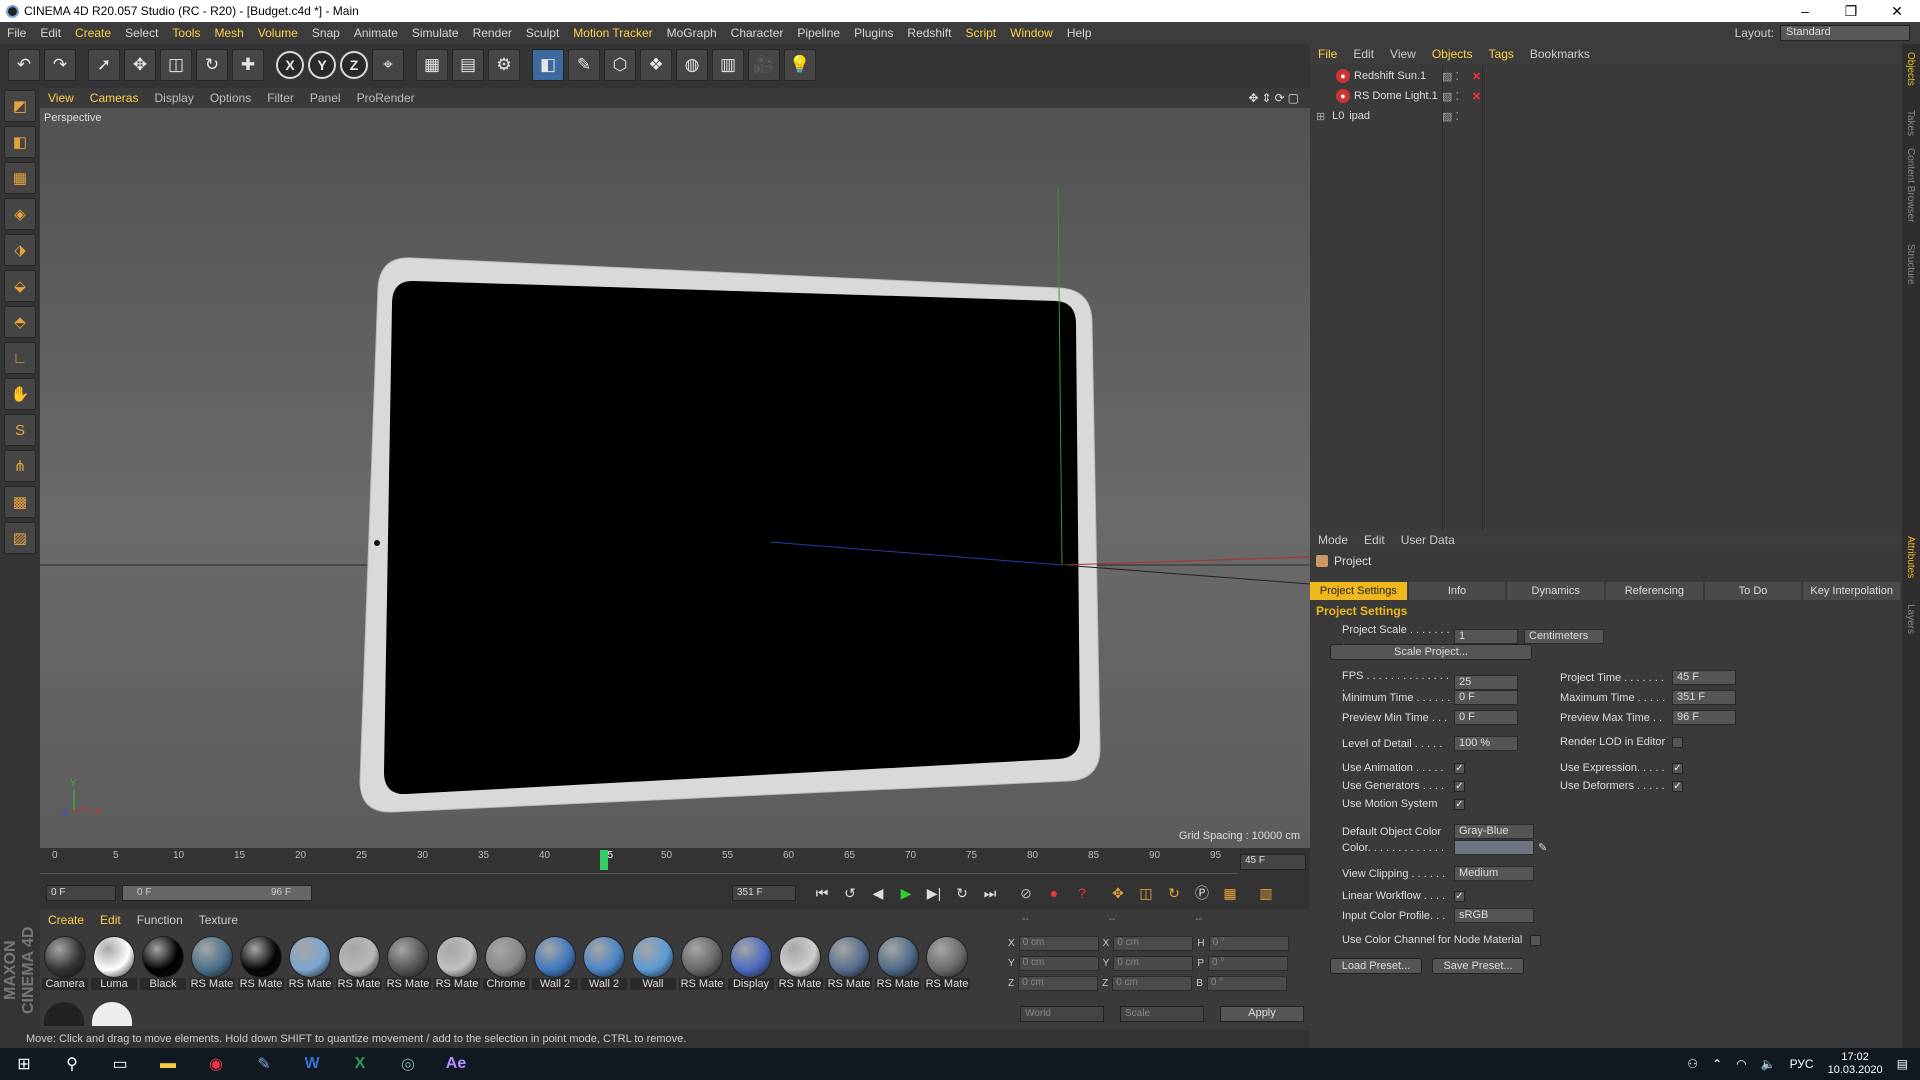 The image size is (1920, 1080). What do you see at coordinates (1026, 893) in the screenshot?
I see `record-keys-button: ⊘` at bounding box center [1026, 893].